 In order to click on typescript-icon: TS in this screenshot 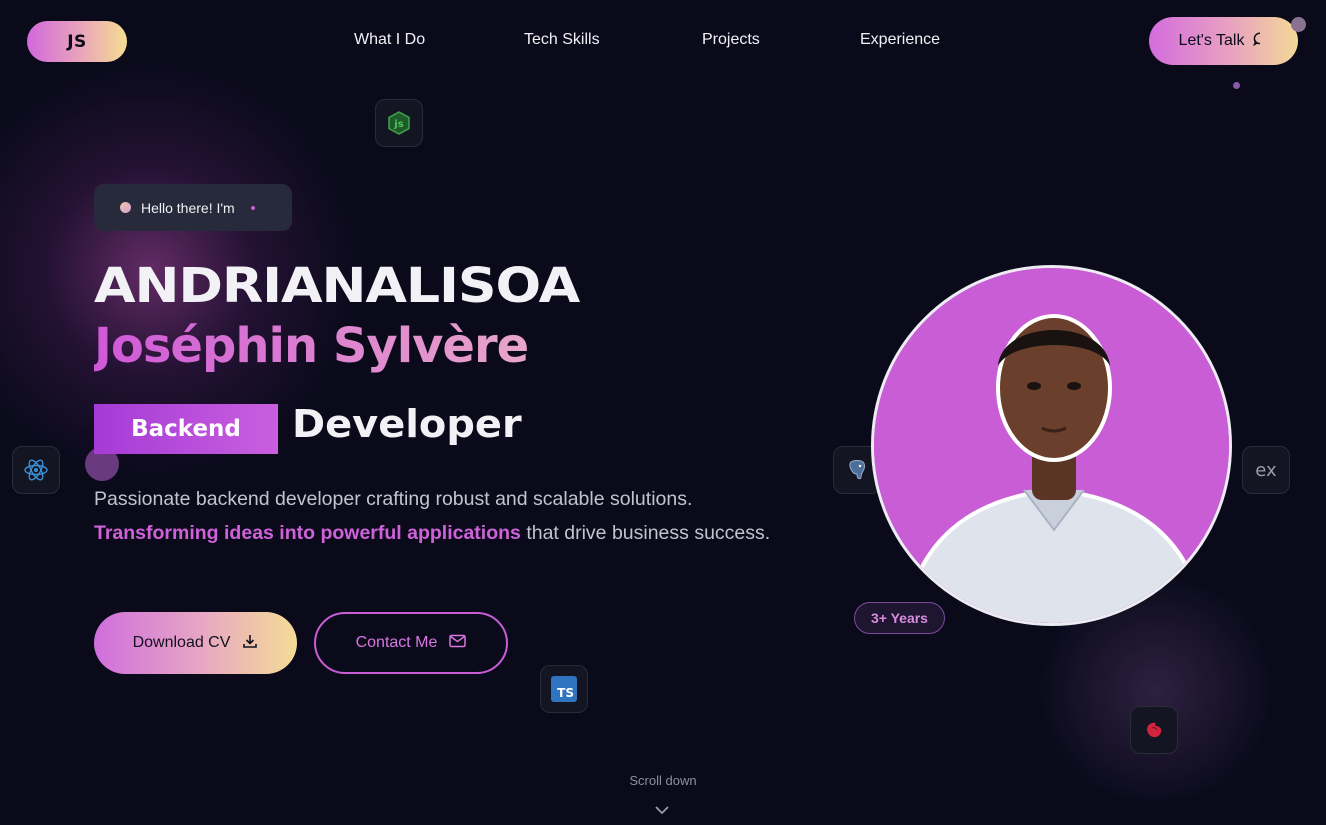, I will do `click(564, 689)`.